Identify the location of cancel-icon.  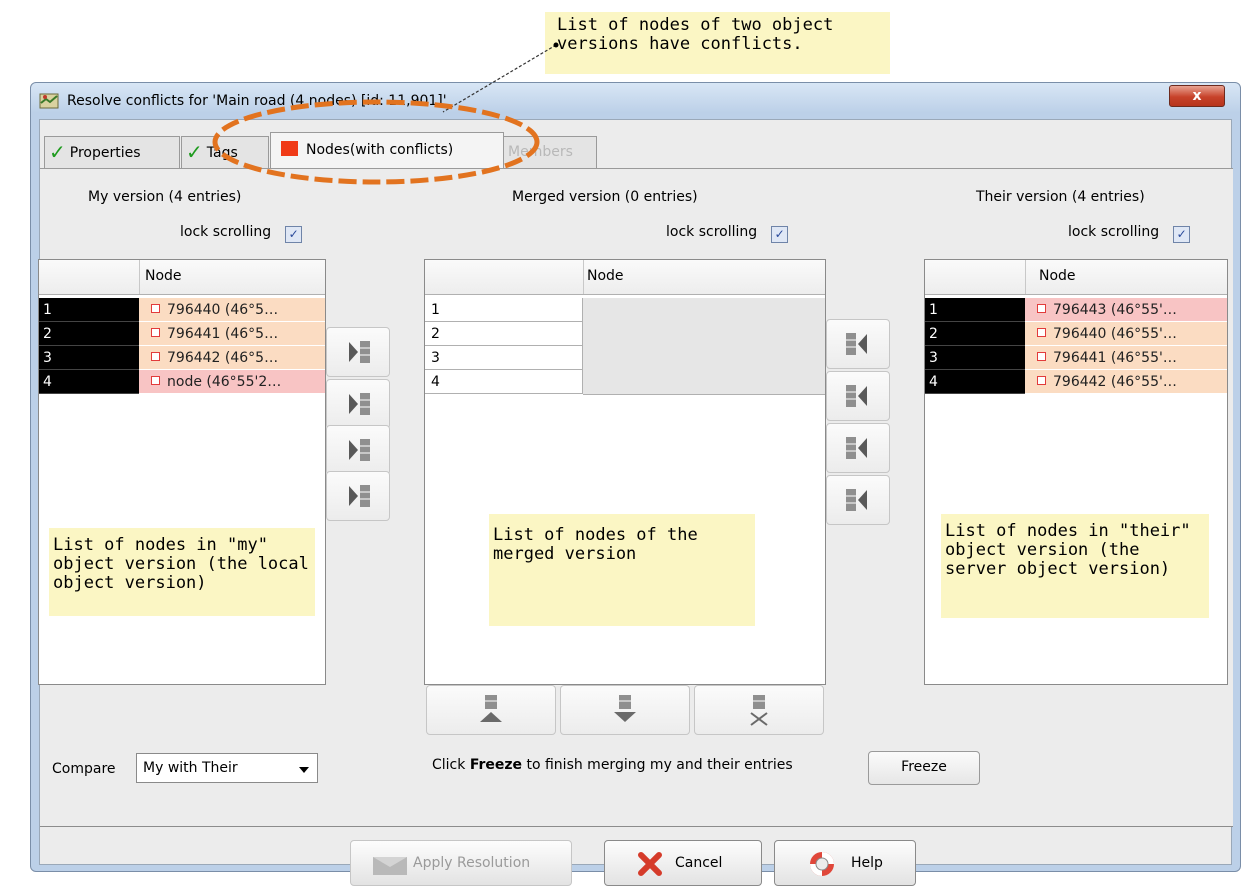
(650, 864).